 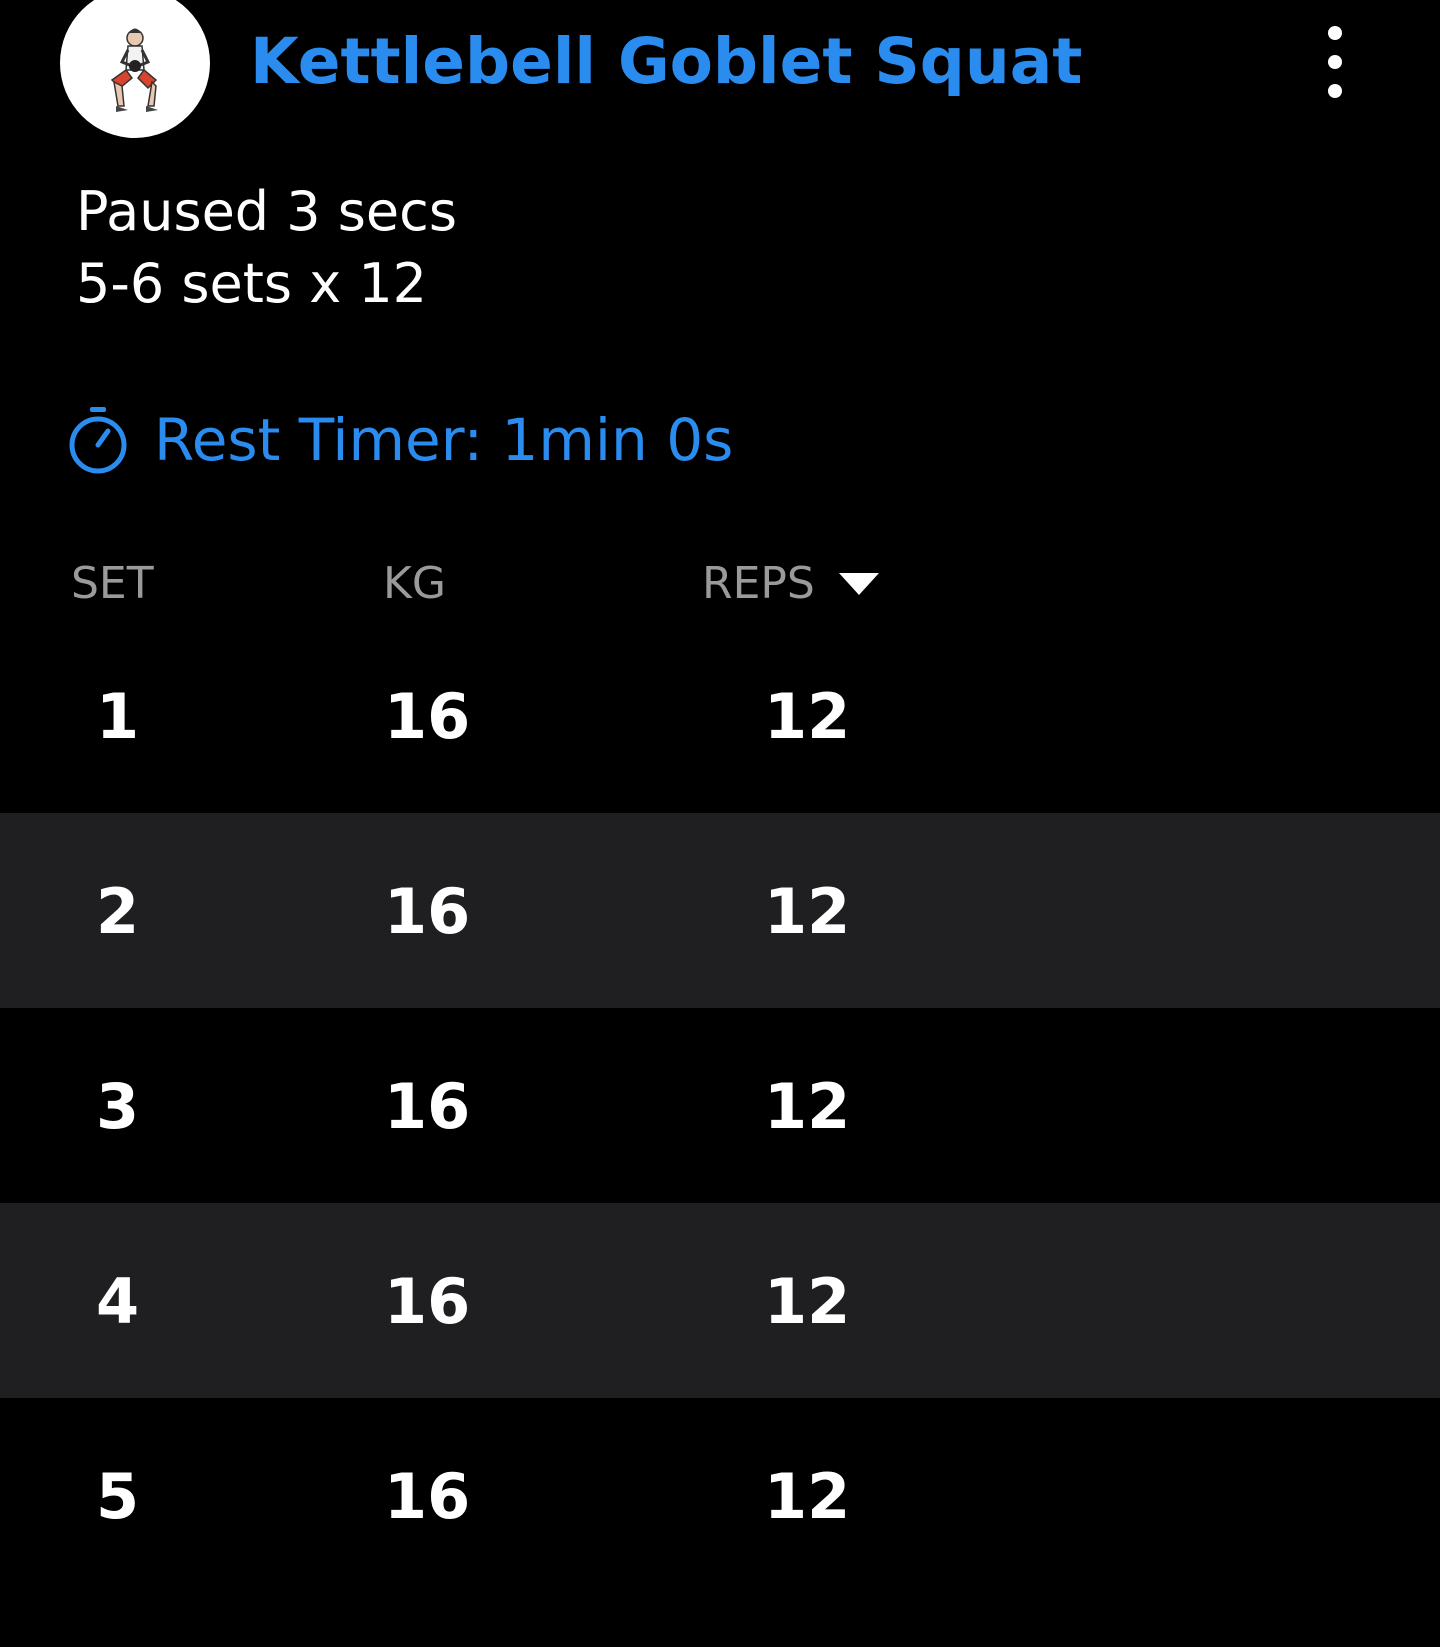 I want to click on set-number: 5, so click(x=118, y=1496).